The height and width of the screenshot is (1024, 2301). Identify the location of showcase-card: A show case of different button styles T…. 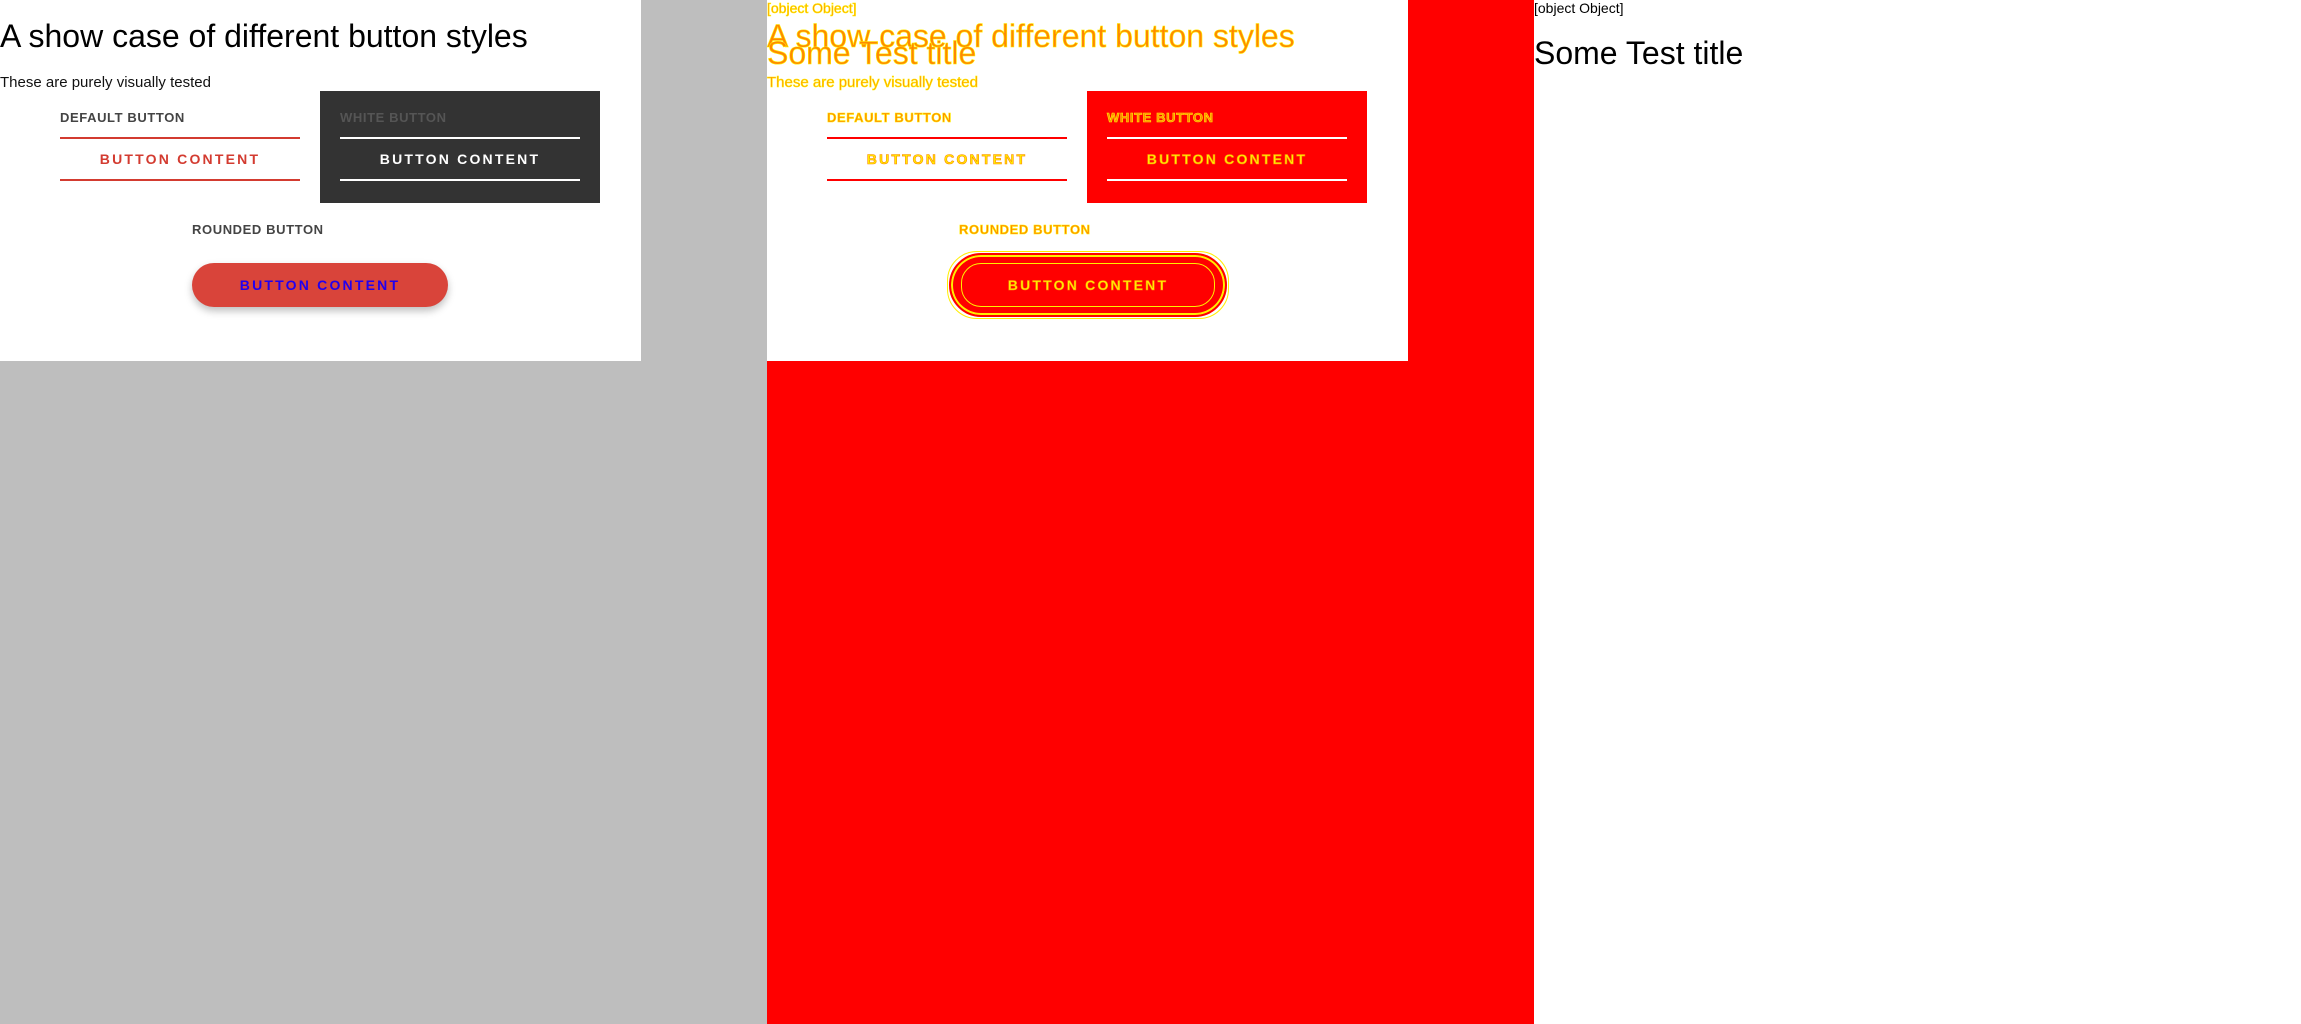
(320, 180).